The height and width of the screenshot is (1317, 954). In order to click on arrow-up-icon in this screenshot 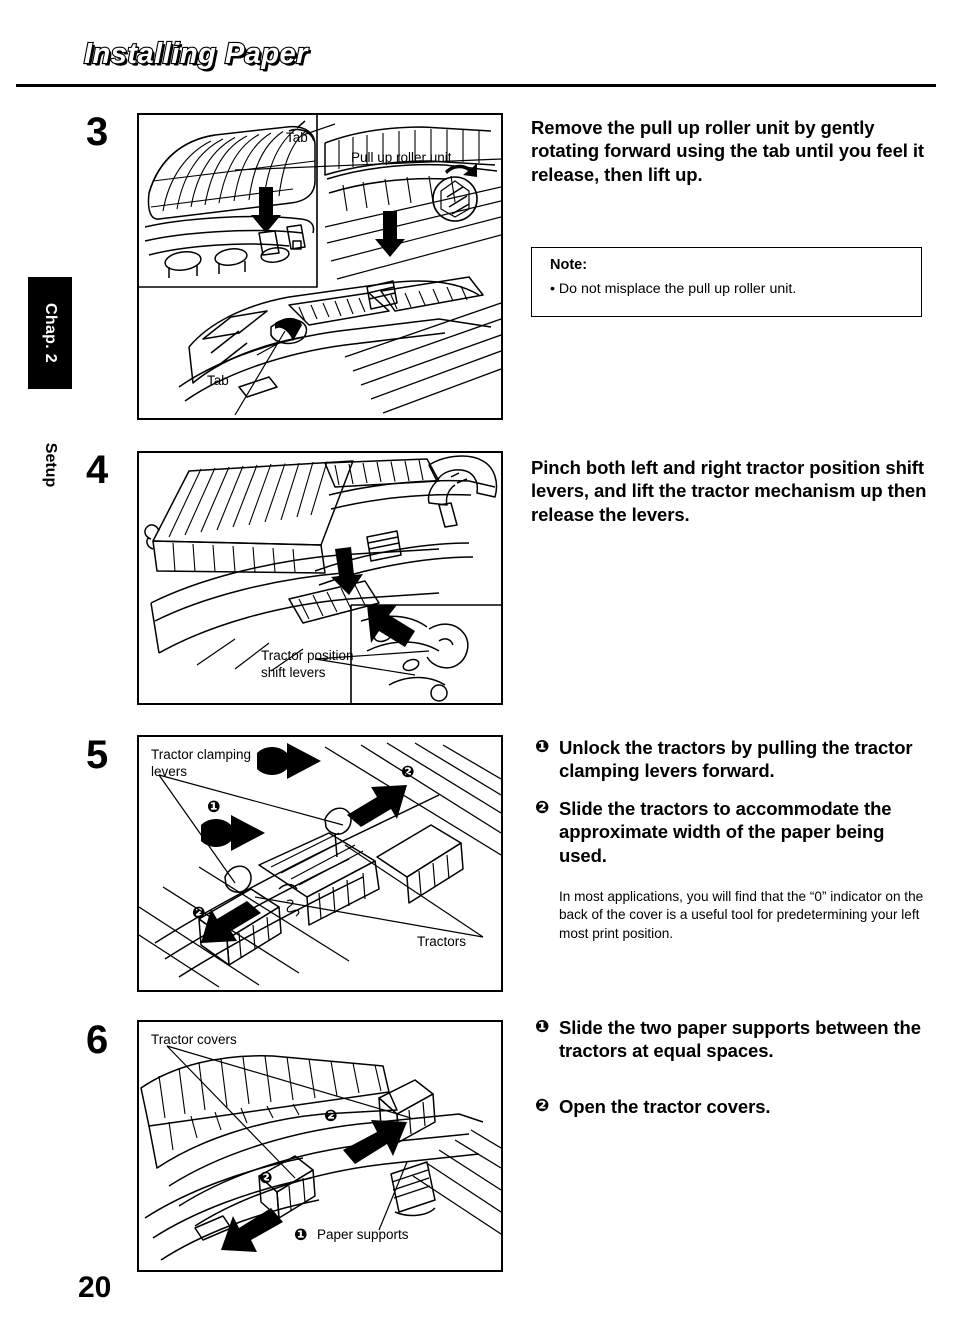, I will do `click(328, 222)`.